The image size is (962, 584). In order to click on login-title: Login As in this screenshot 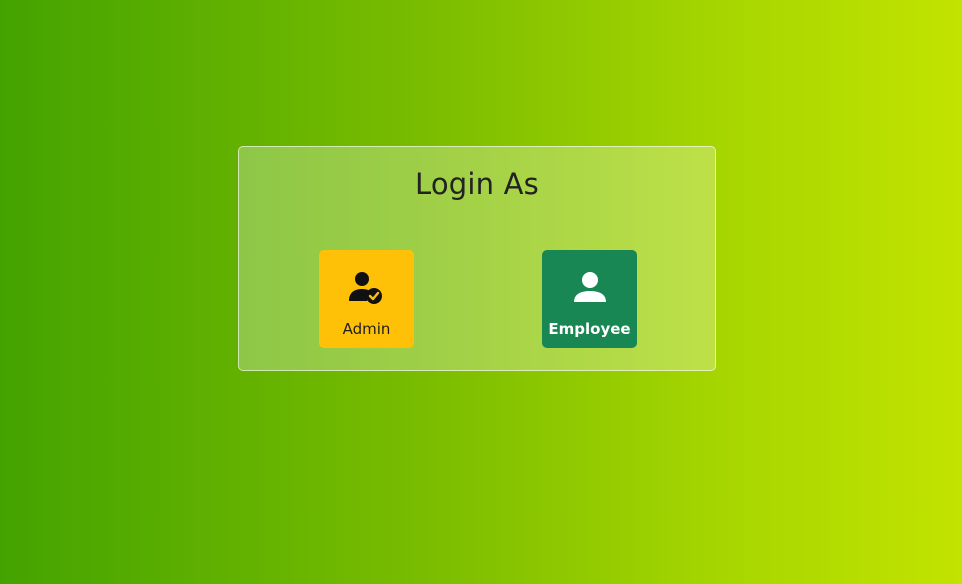, I will do `click(476, 184)`.